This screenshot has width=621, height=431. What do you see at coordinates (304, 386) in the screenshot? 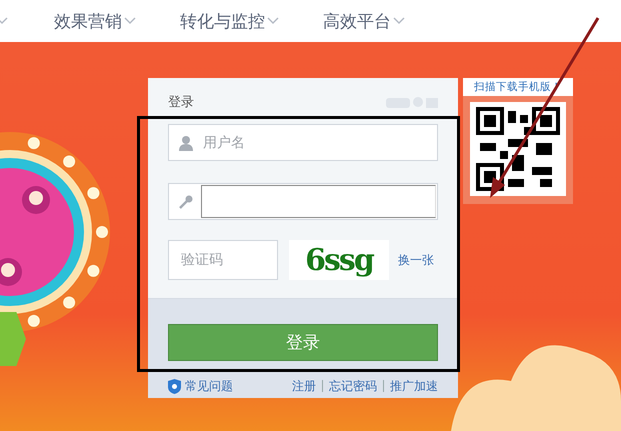
I see `footer-link: 注册` at bounding box center [304, 386].